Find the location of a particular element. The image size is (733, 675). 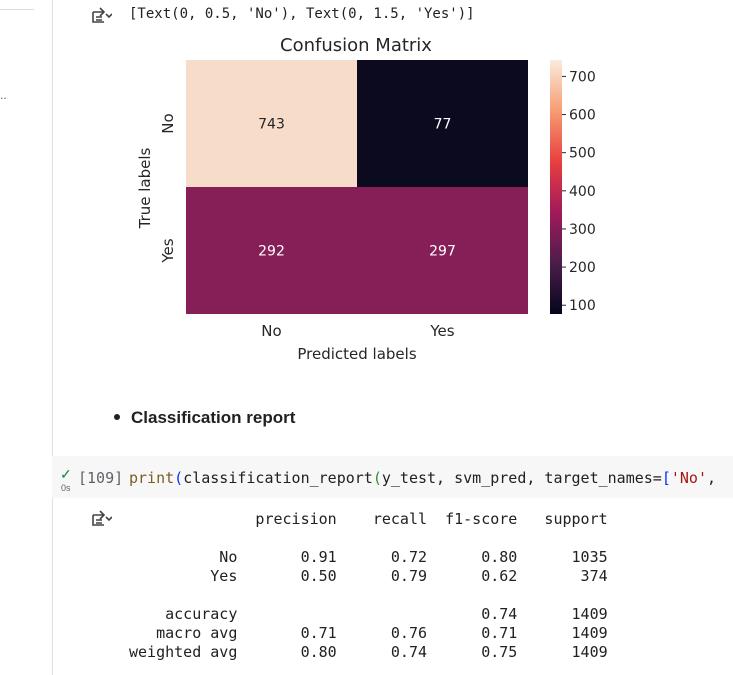

colorbar-tick-label: 500 is located at coordinates (582, 154).